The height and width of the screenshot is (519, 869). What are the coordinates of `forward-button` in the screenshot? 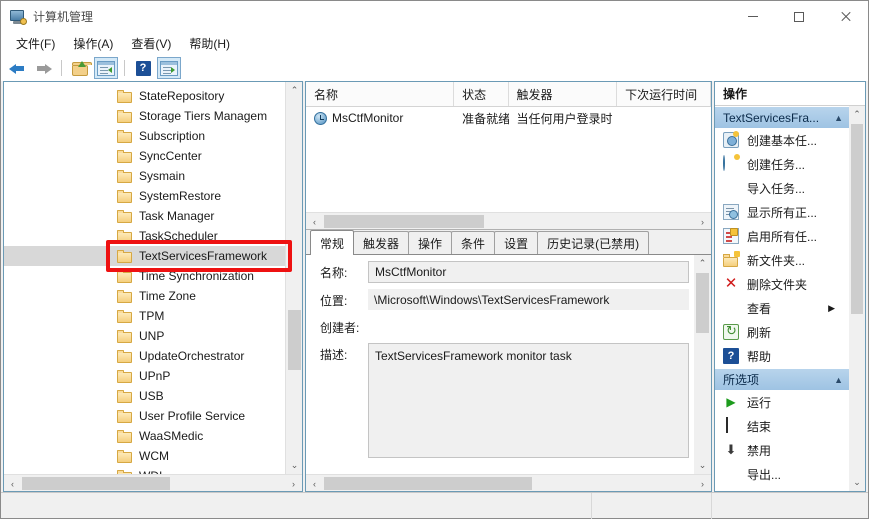 It's located at (43, 68).